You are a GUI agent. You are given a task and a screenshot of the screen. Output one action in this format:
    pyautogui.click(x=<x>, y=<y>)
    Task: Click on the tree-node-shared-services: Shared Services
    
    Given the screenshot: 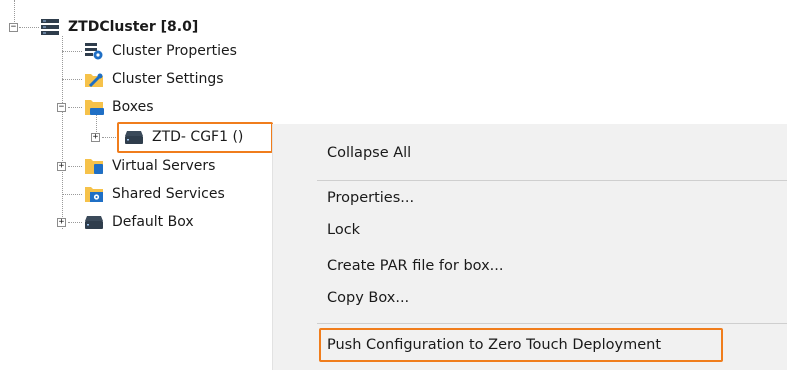 What is the action you would take?
    pyautogui.click(x=154, y=194)
    